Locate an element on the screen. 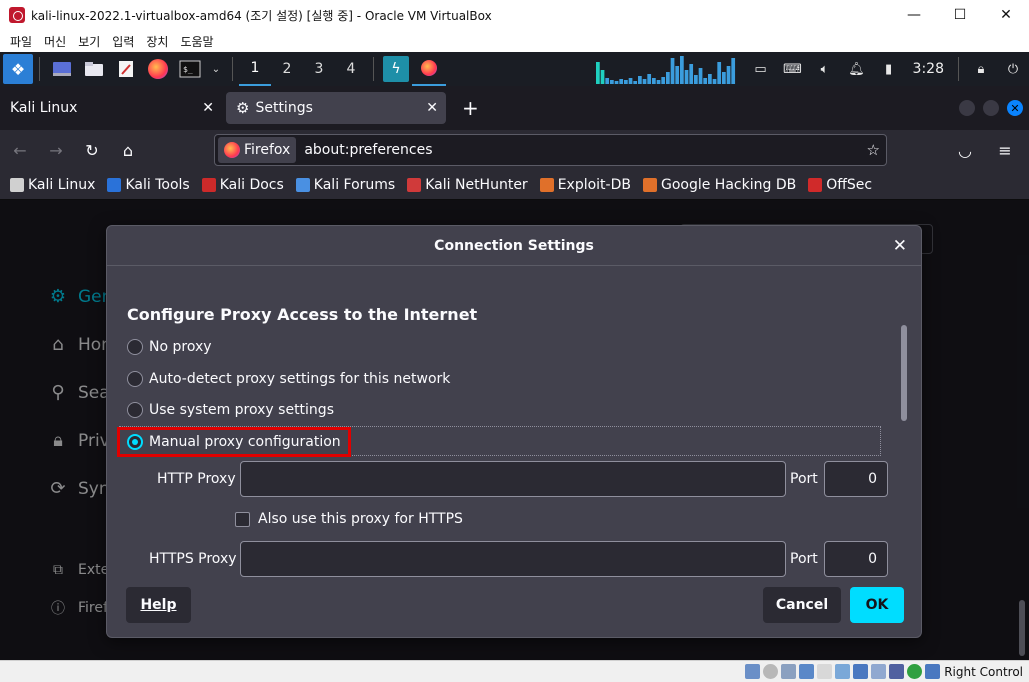 The width and height of the screenshot is (1029, 682). workspace-2: 2 is located at coordinates (287, 69).